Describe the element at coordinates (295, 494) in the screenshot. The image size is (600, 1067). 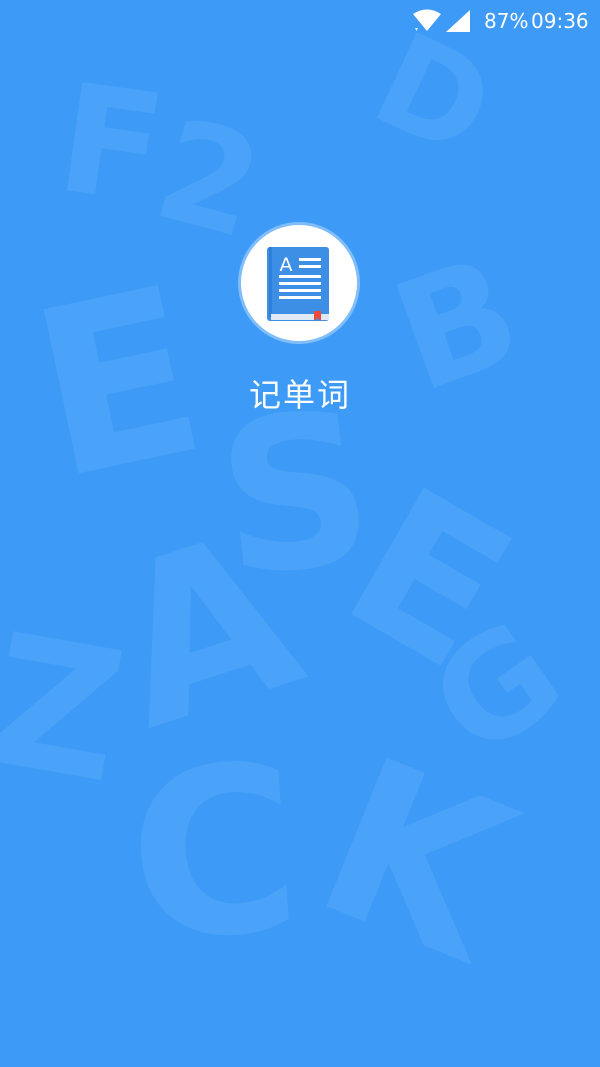
I see `bg-letter: S` at that location.